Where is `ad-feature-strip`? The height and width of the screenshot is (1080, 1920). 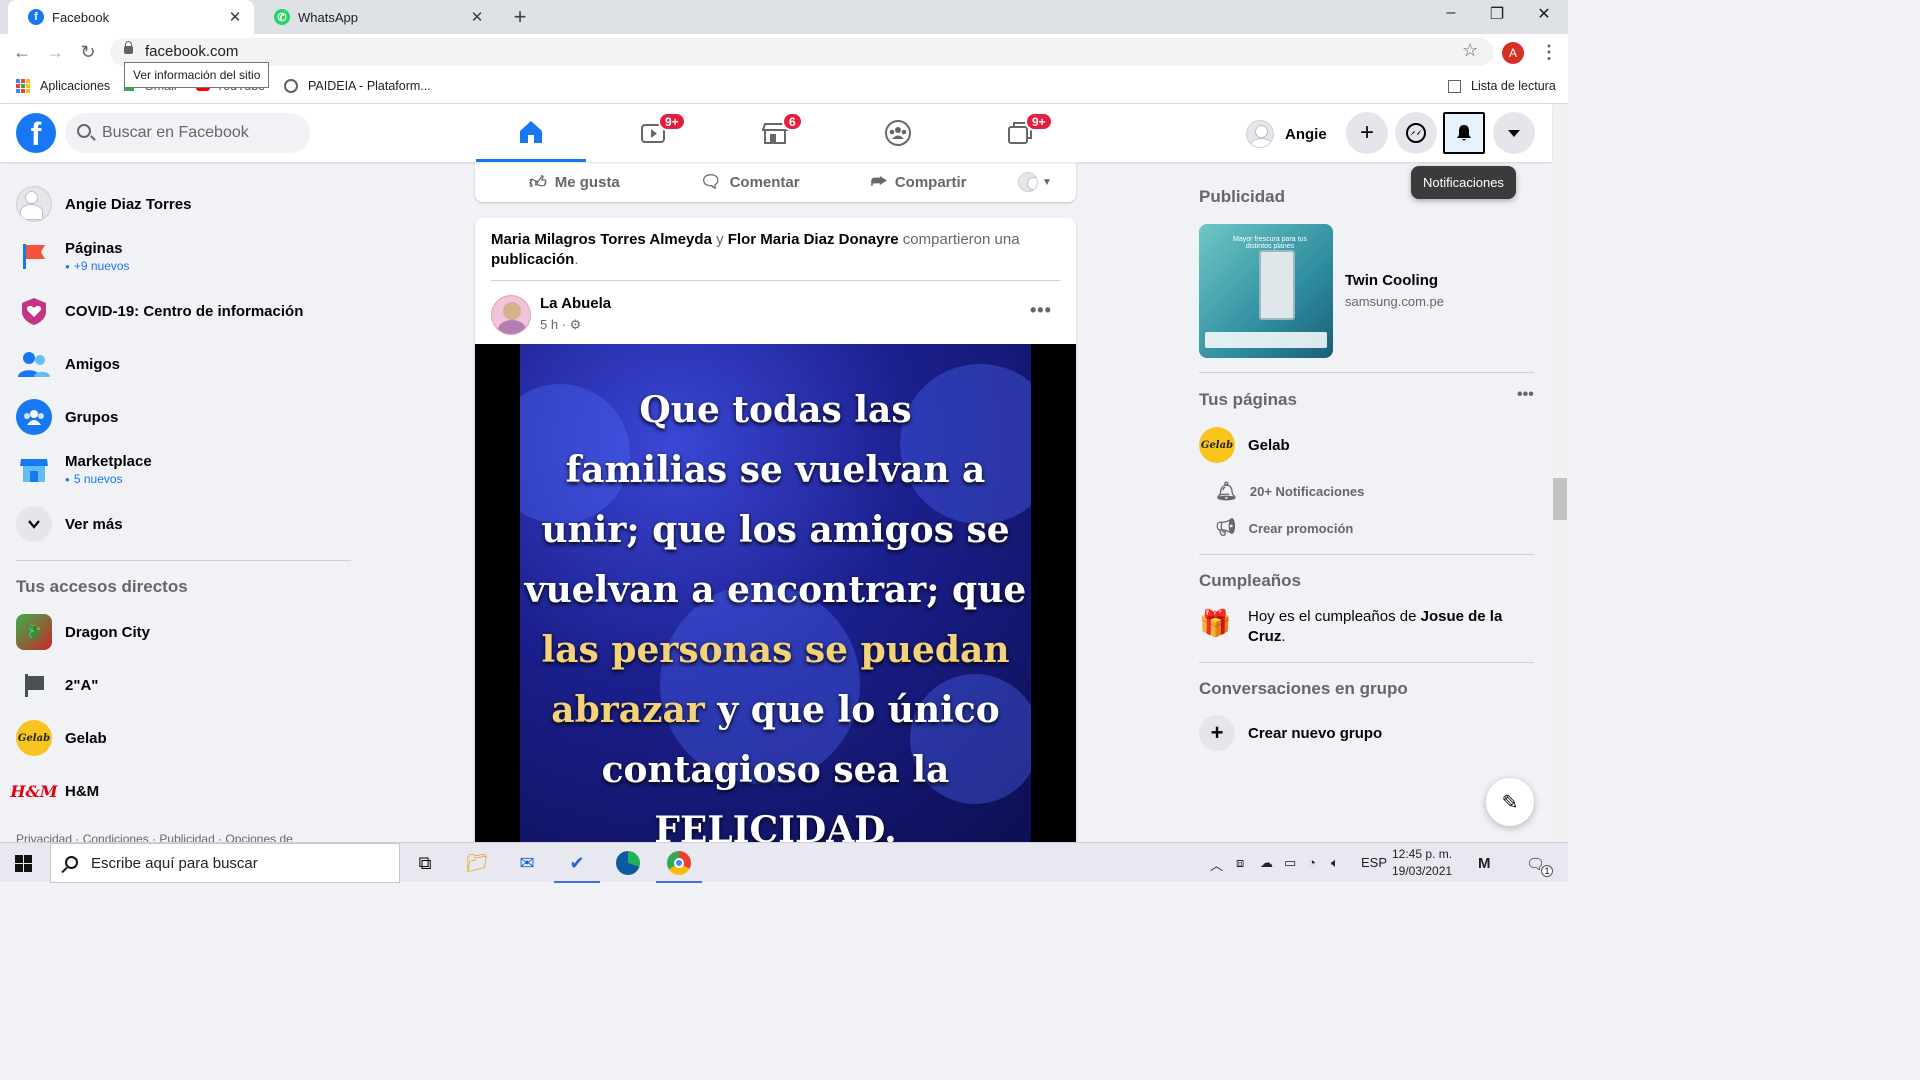 ad-feature-strip is located at coordinates (1266, 340).